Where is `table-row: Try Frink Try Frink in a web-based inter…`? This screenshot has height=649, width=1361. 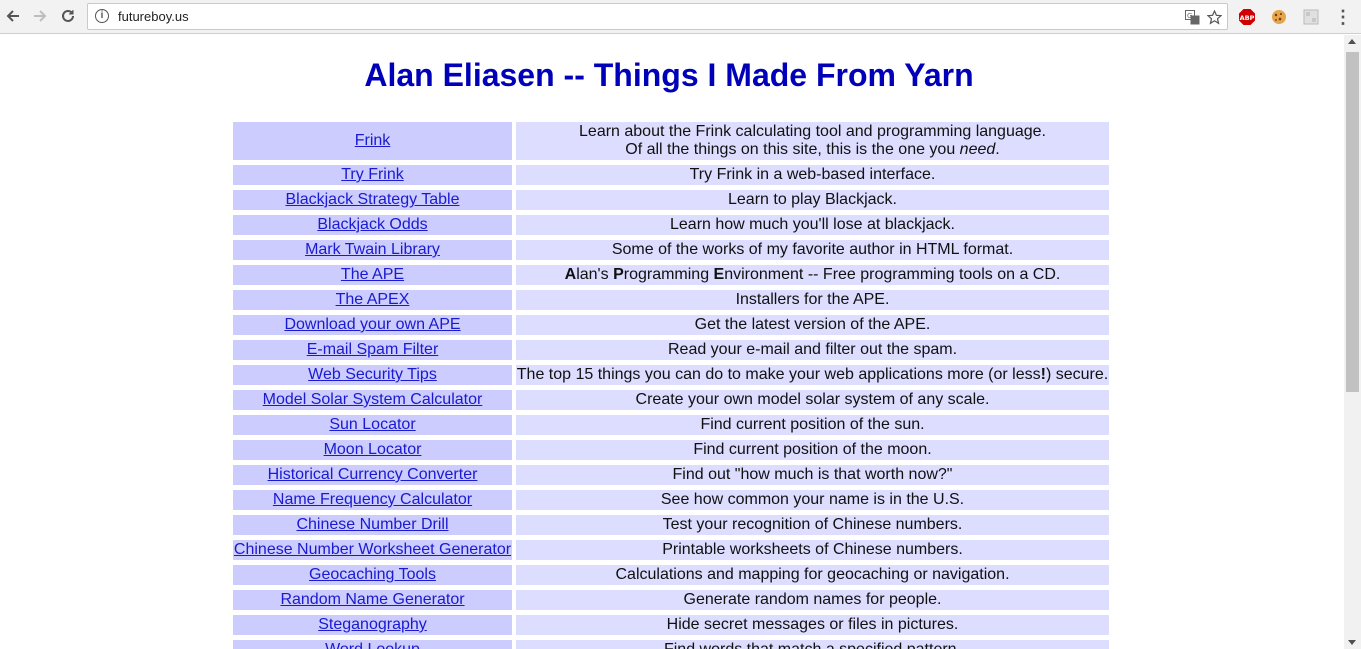 table-row: Try Frink Try Frink in a web-based inter… is located at coordinates (671, 175).